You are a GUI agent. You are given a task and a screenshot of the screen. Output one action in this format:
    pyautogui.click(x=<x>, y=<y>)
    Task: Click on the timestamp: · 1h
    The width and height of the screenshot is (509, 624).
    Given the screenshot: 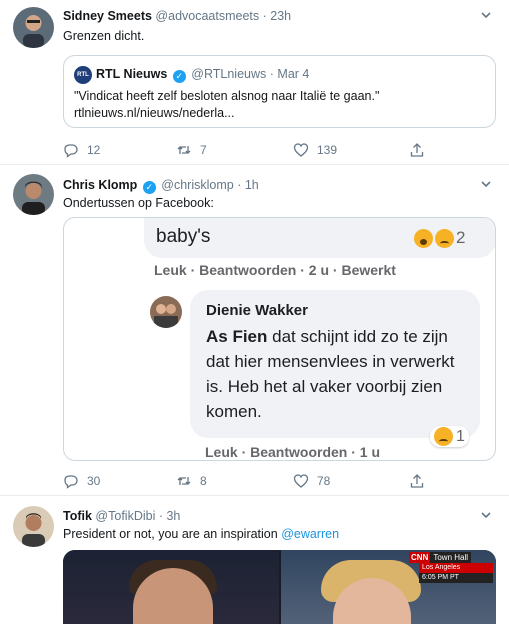 What is the action you would take?
    pyautogui.click(x=248, y=185)
    